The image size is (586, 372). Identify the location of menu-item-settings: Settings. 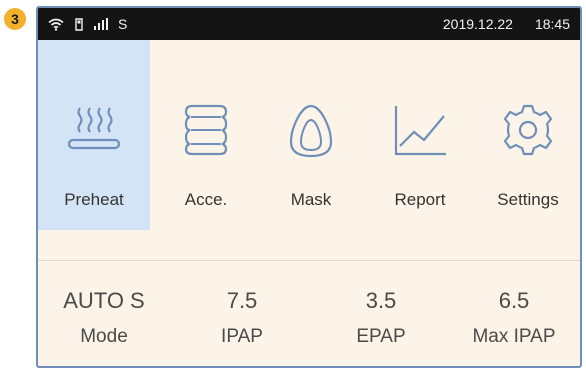
(526, 135).